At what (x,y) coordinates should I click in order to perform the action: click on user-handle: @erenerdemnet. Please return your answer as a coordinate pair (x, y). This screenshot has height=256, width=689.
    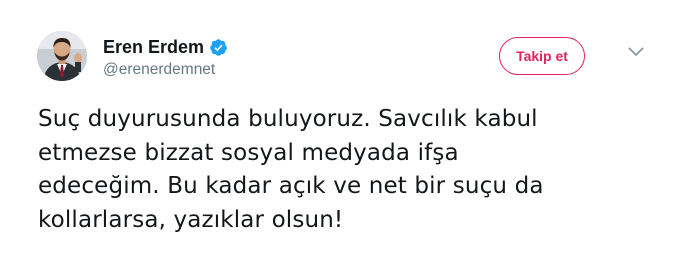
    Looking at the image, I should click on (159, 70).